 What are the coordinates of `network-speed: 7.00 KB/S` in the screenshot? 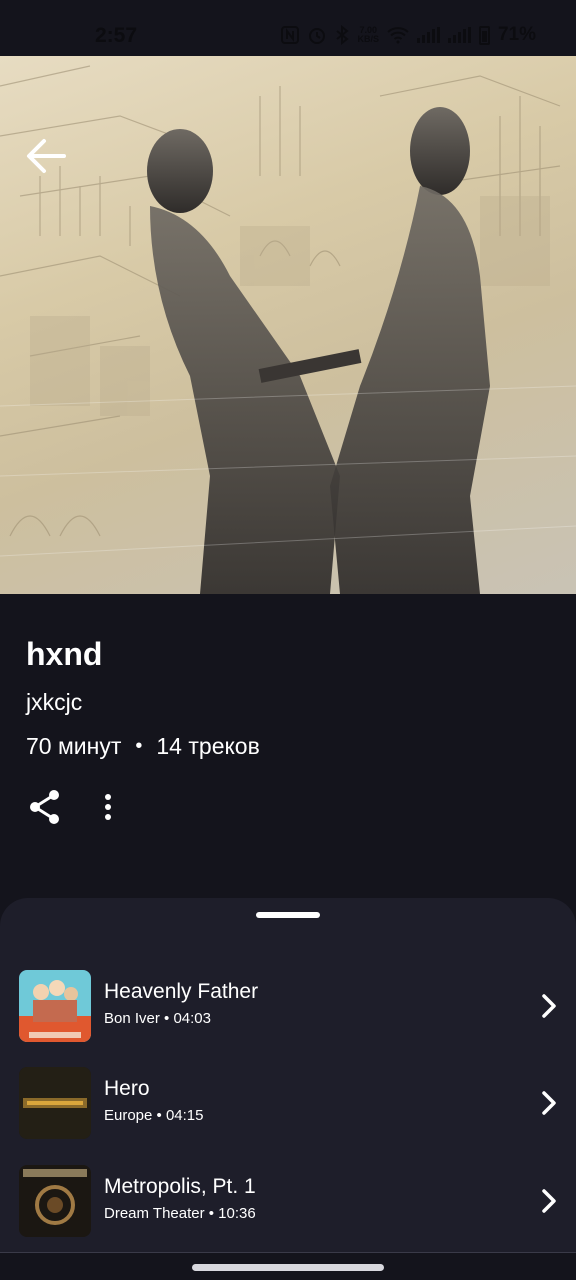 It's located at (368, 35).